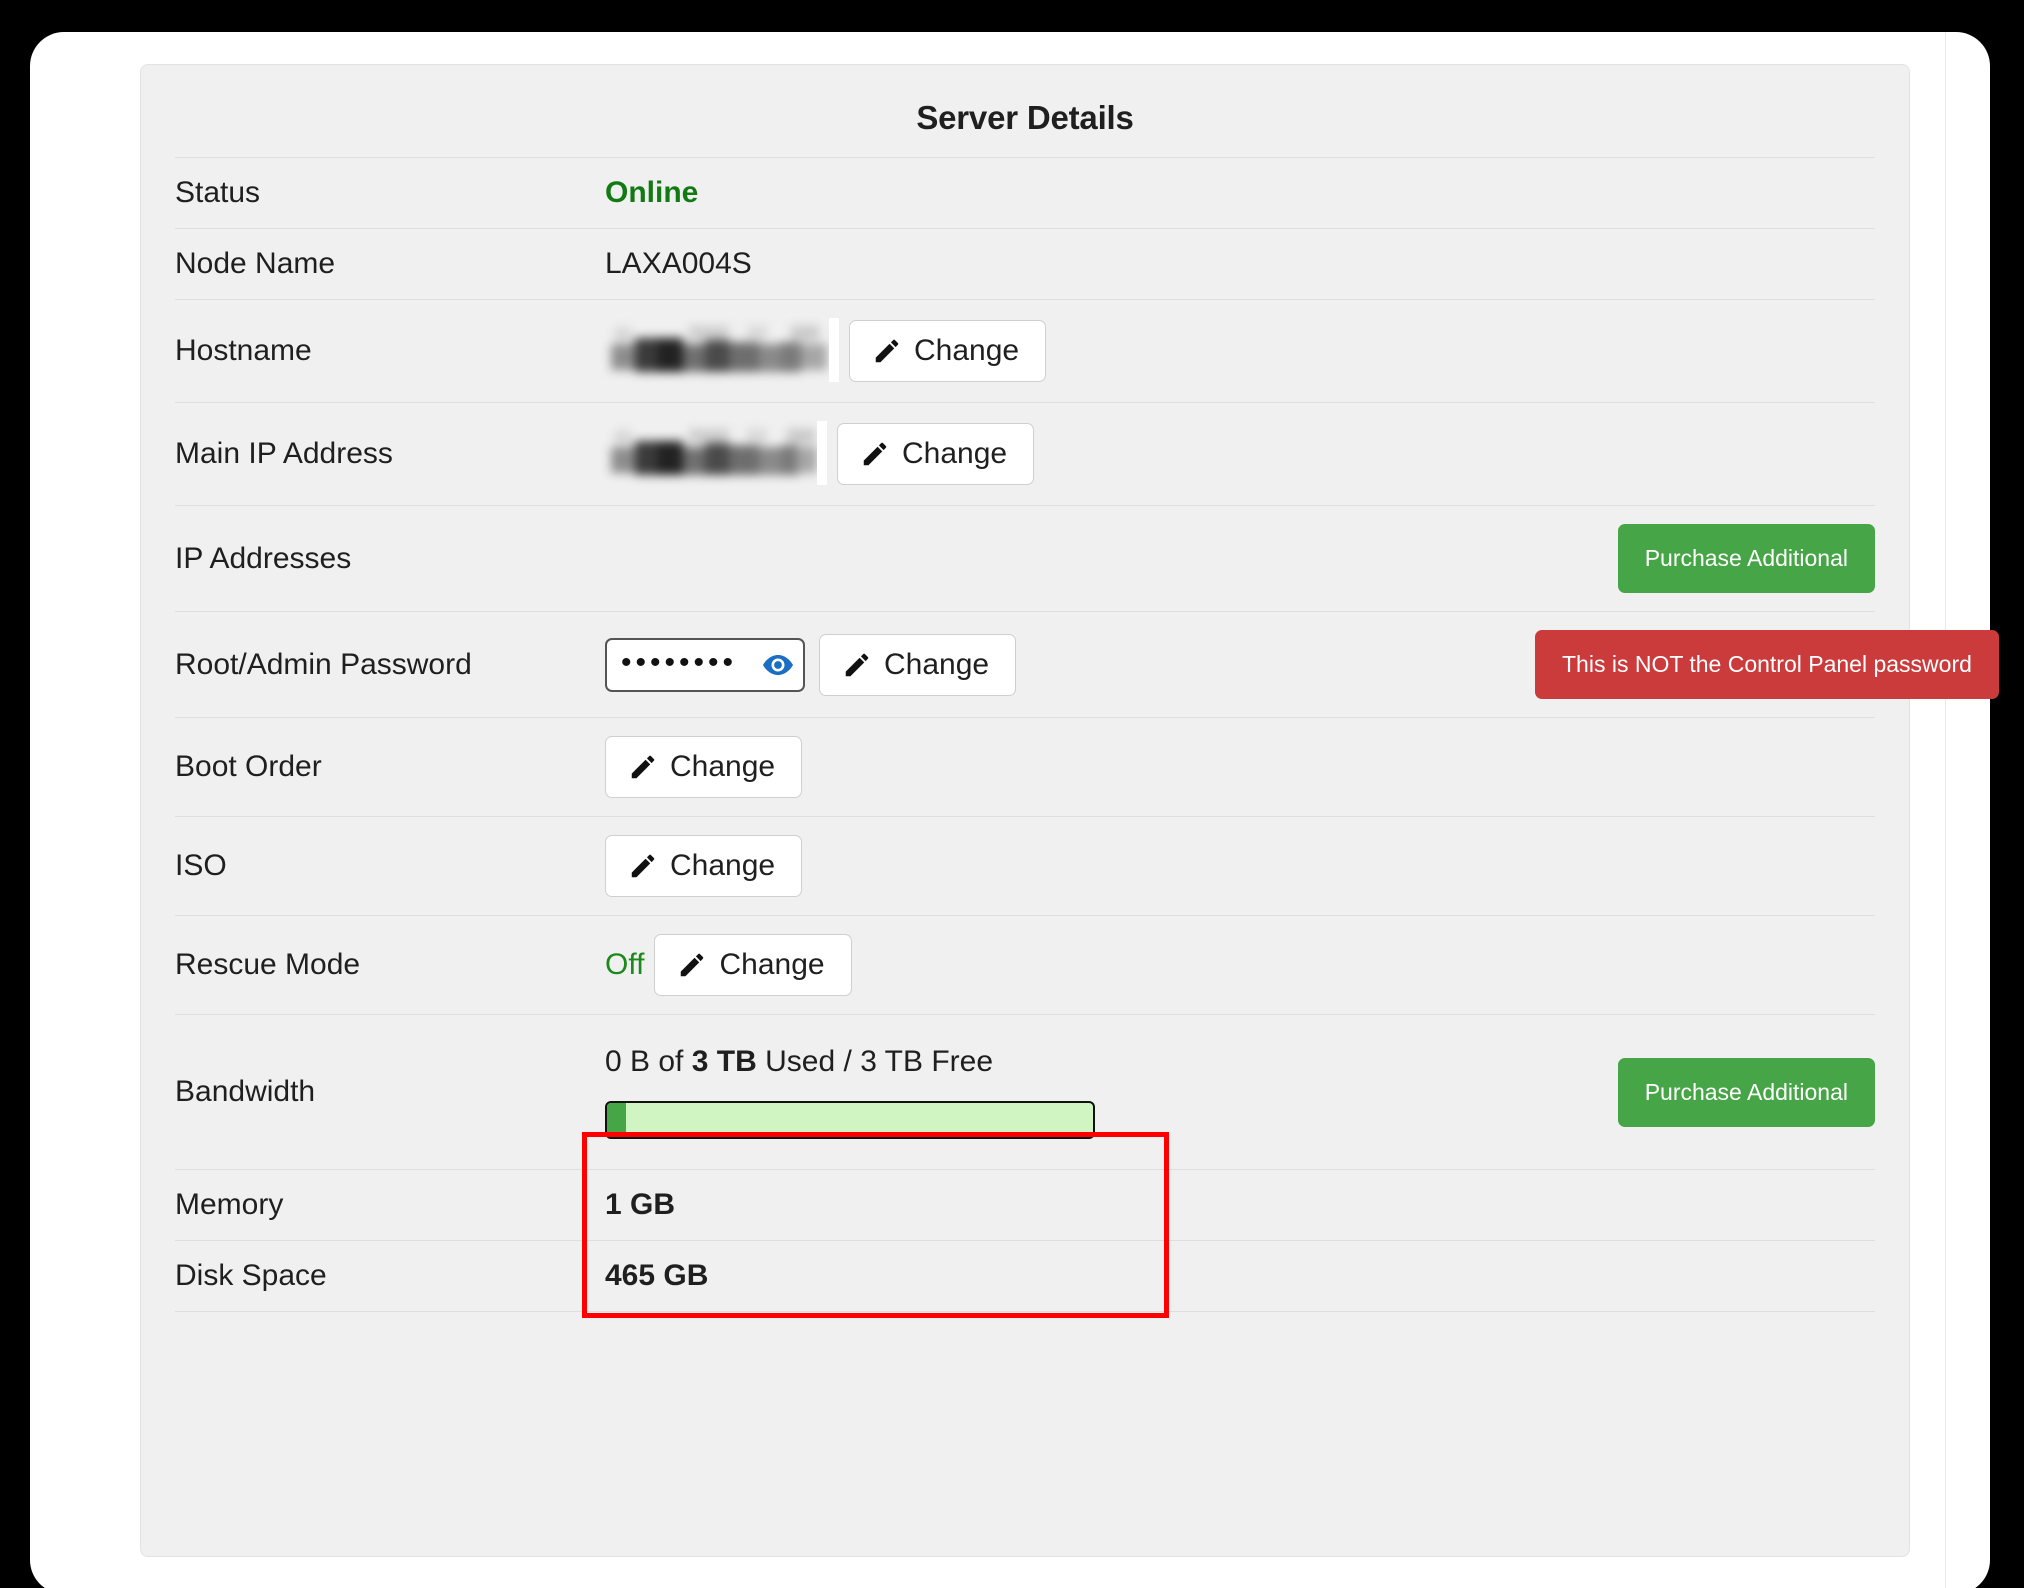  I want to click on purchase-additional-bandwidth-label: Purchase Additional, so click(1746, 1091).